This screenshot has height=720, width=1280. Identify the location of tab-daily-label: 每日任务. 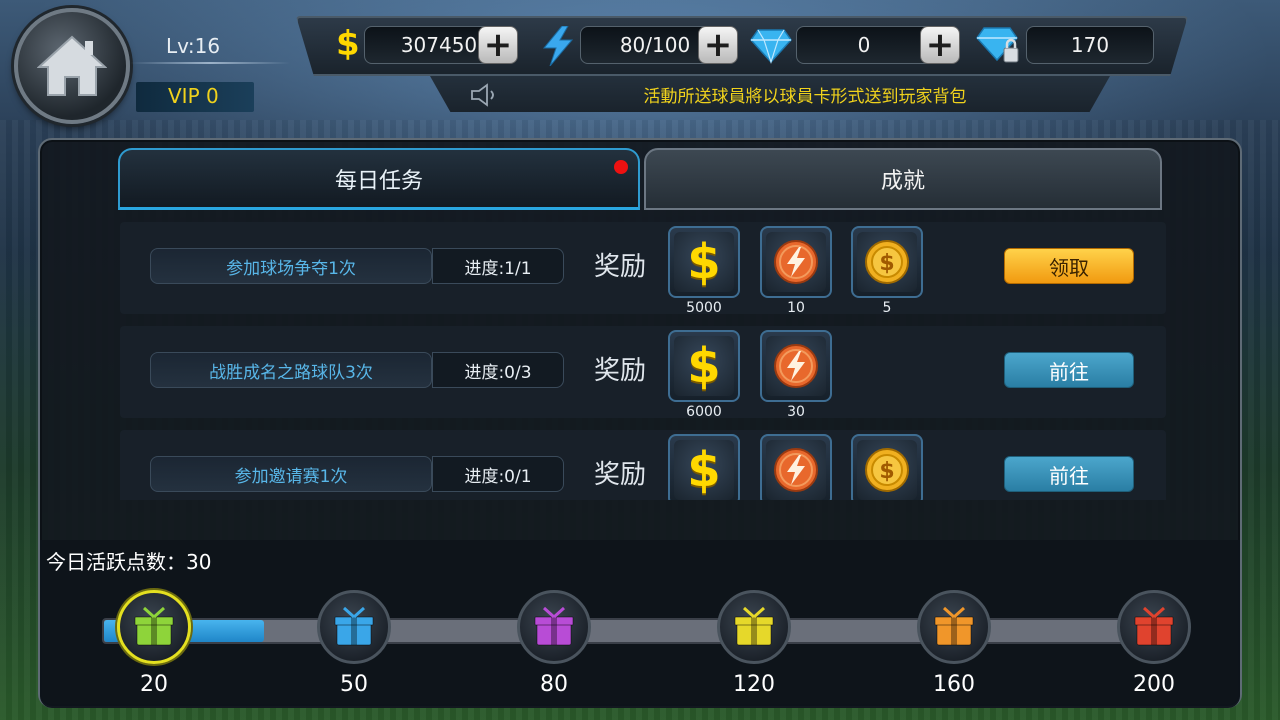
(378, 181).